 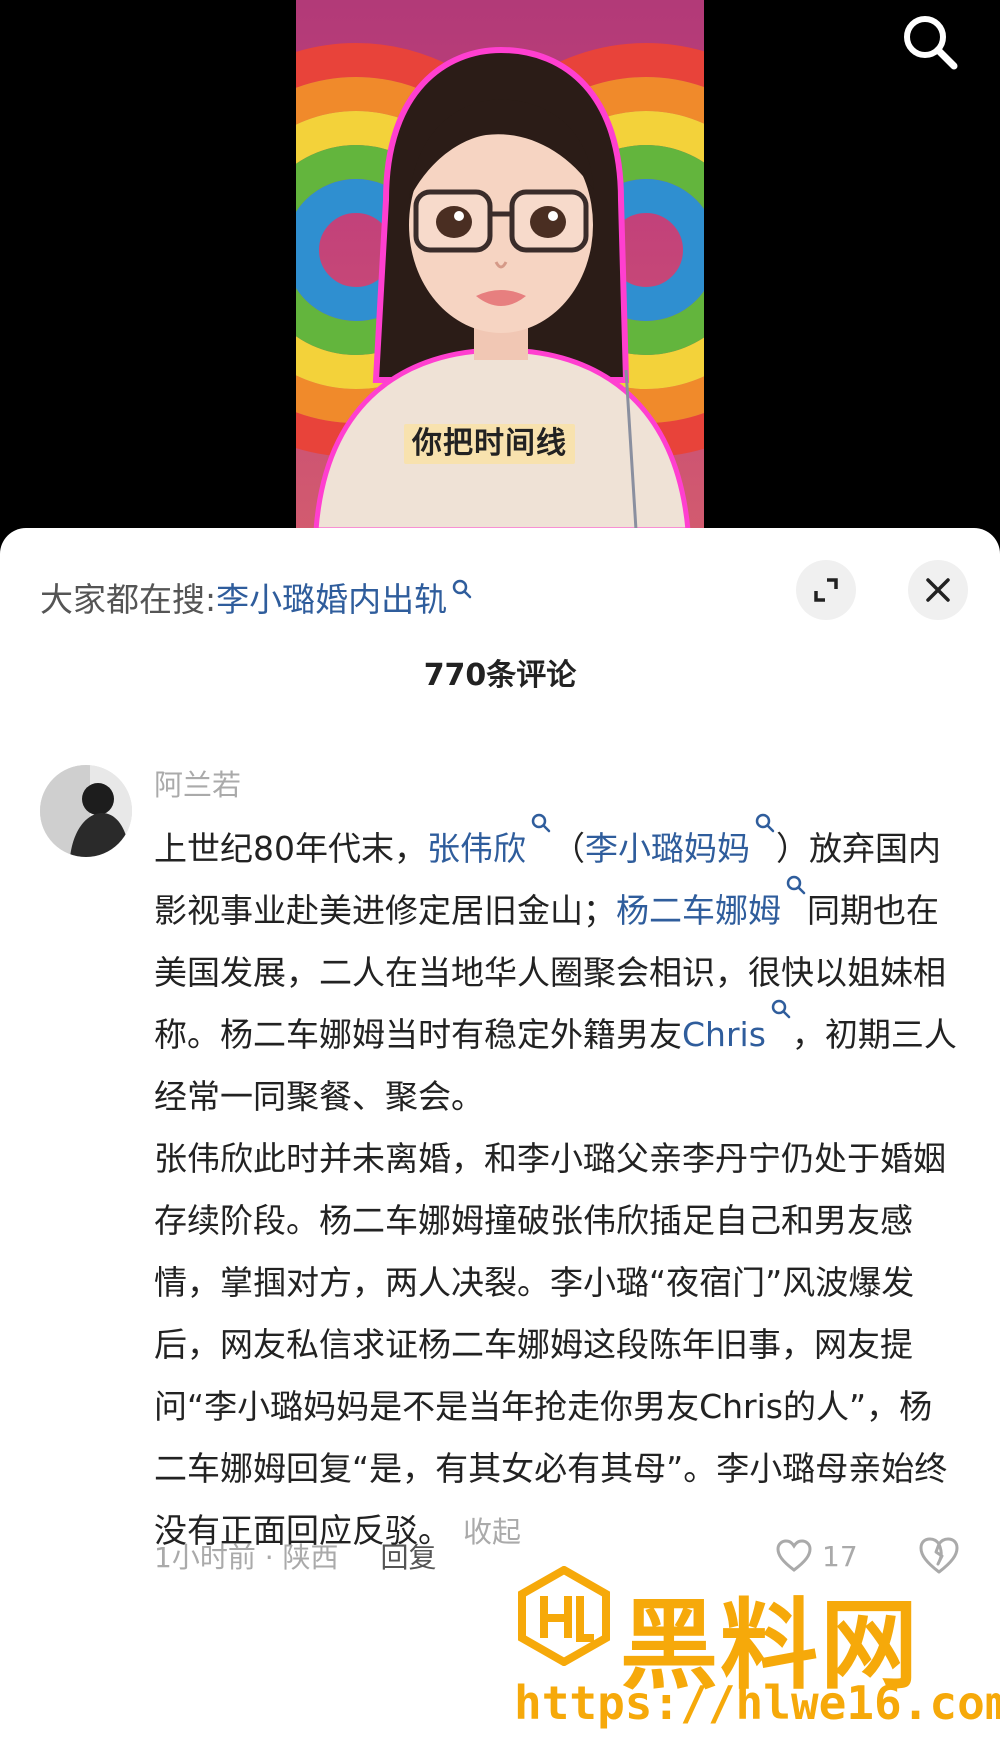 What do you see at coordinates (197, 783) in the screenshot?
I see `comment-username: 阿兰若` at bounding box center [197, 783].